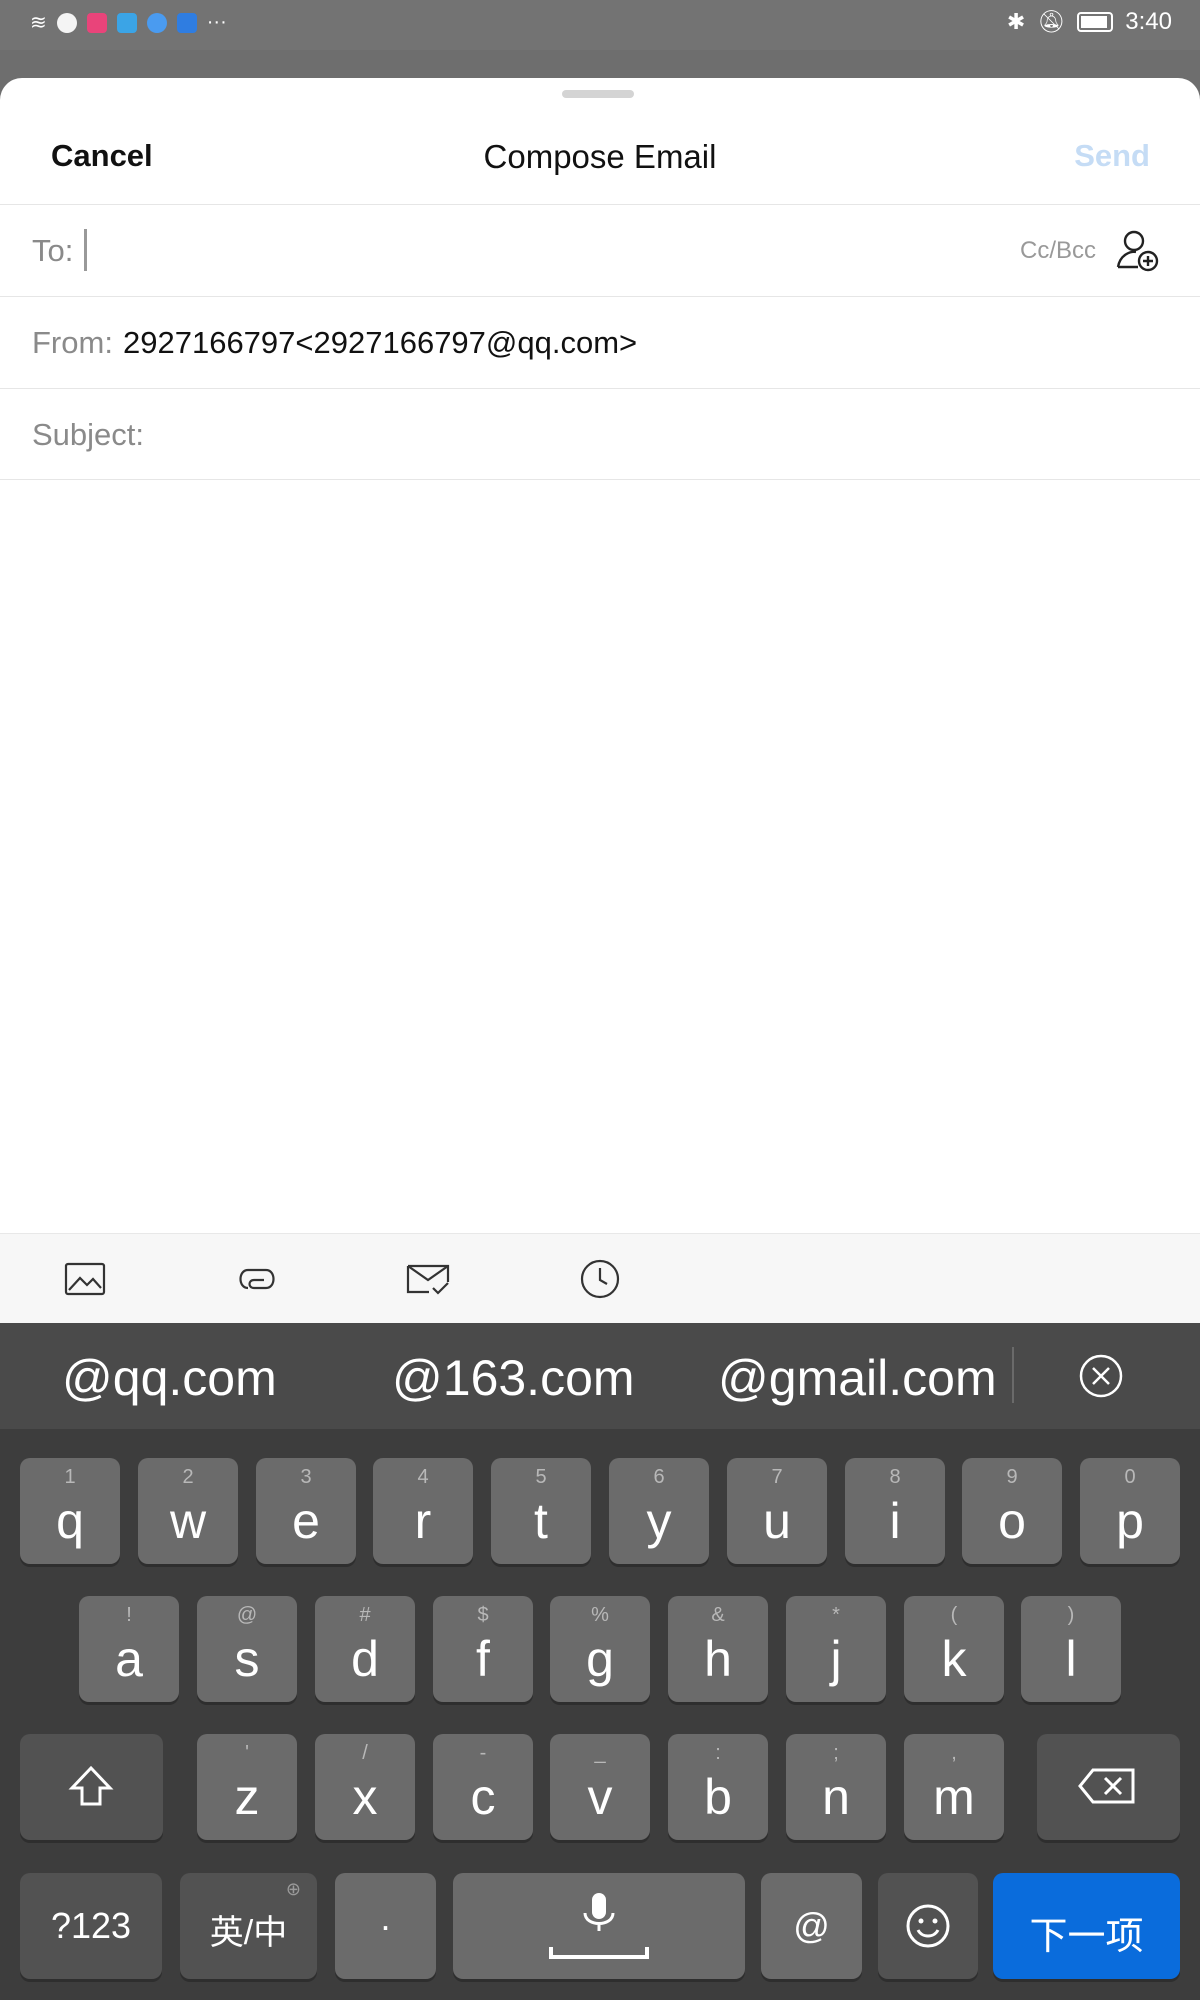  What do you see at coordinates (1112, 156) in the screenshot?
I see `send-button: Send` at bounding box center [1112, 156].